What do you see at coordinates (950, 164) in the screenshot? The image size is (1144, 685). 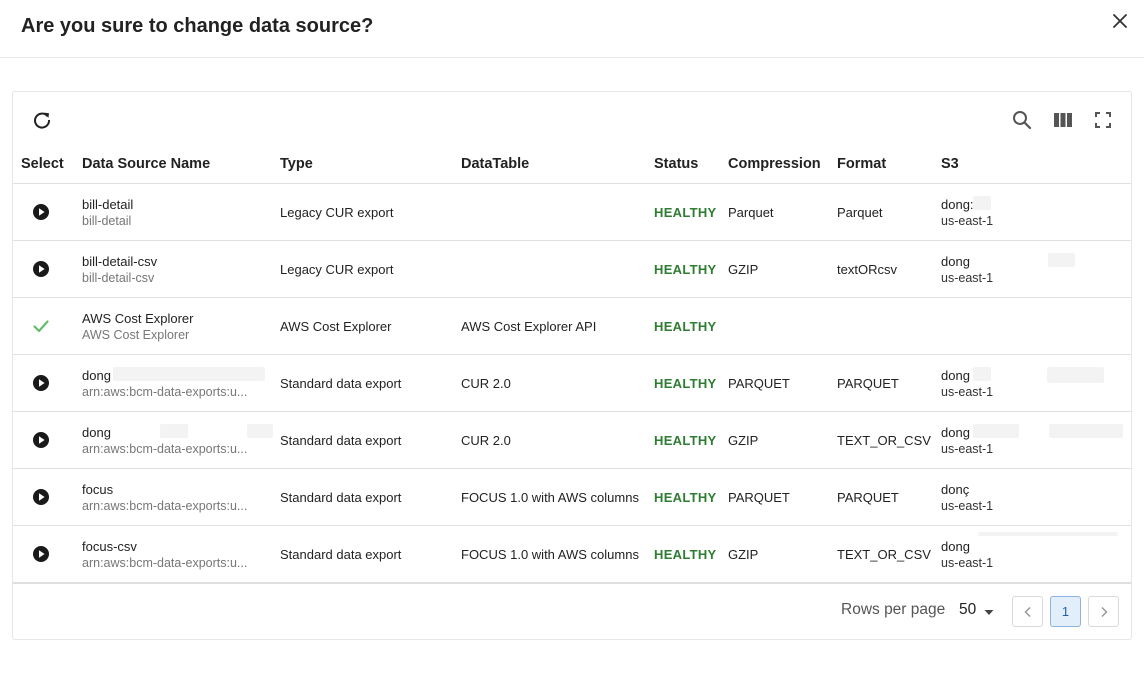 I see `col-s3: S3` at bounding box center [950, 164].